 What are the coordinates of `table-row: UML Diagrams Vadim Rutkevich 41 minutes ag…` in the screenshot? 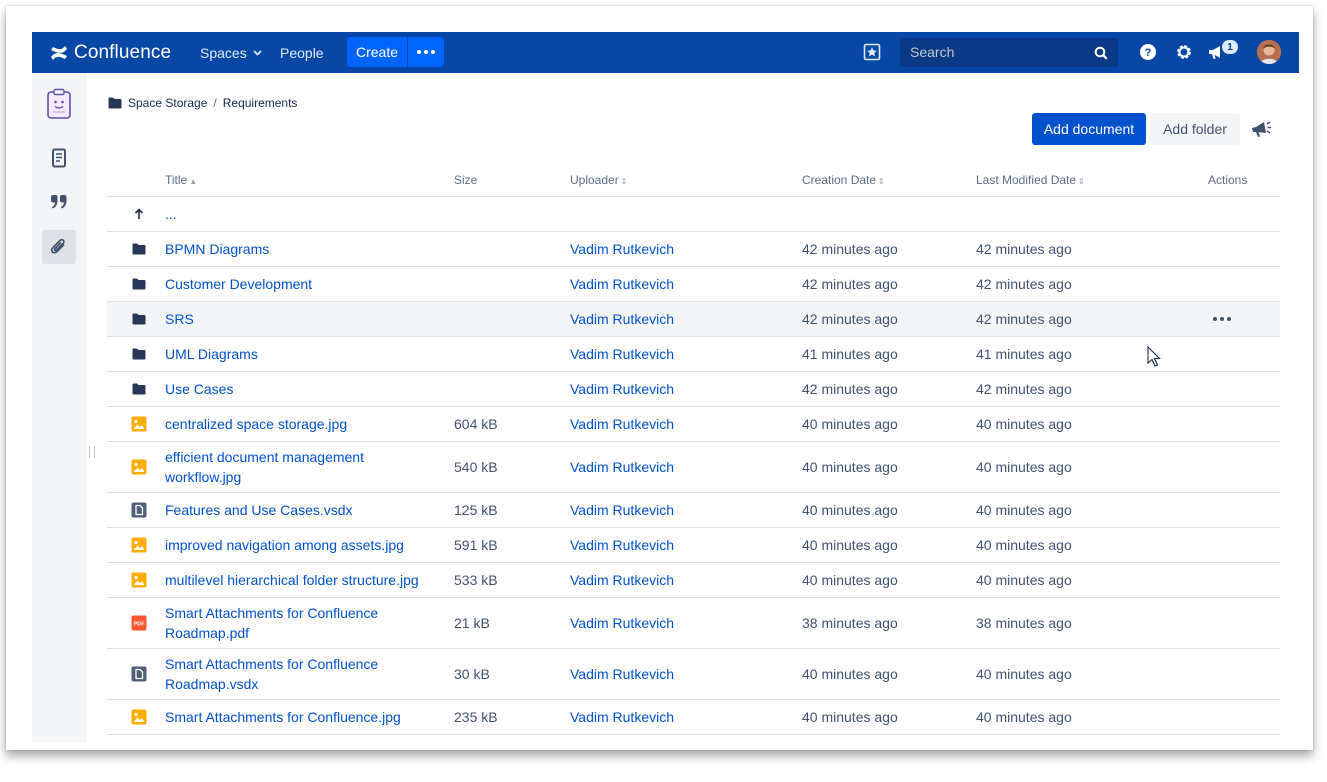 It's located at (693, 354).